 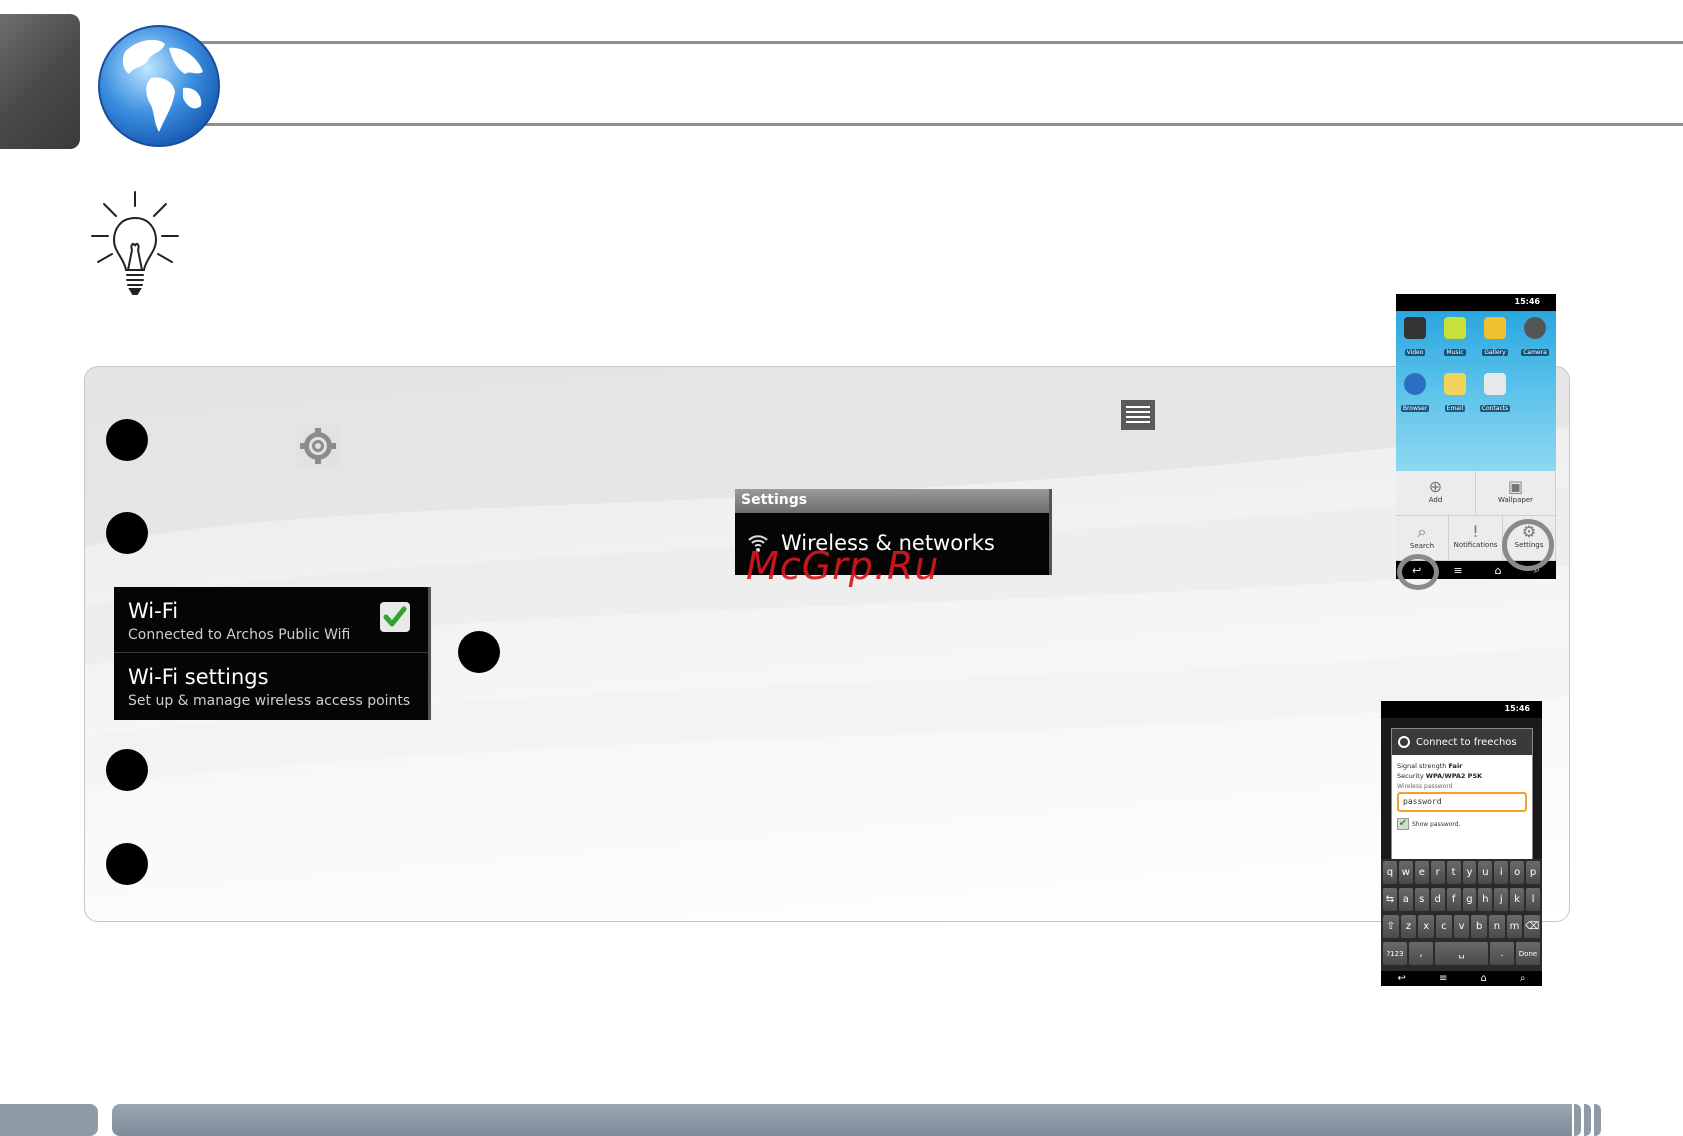 I want to click on search-key-icon: ⌕, so click(x=1523, y=978).